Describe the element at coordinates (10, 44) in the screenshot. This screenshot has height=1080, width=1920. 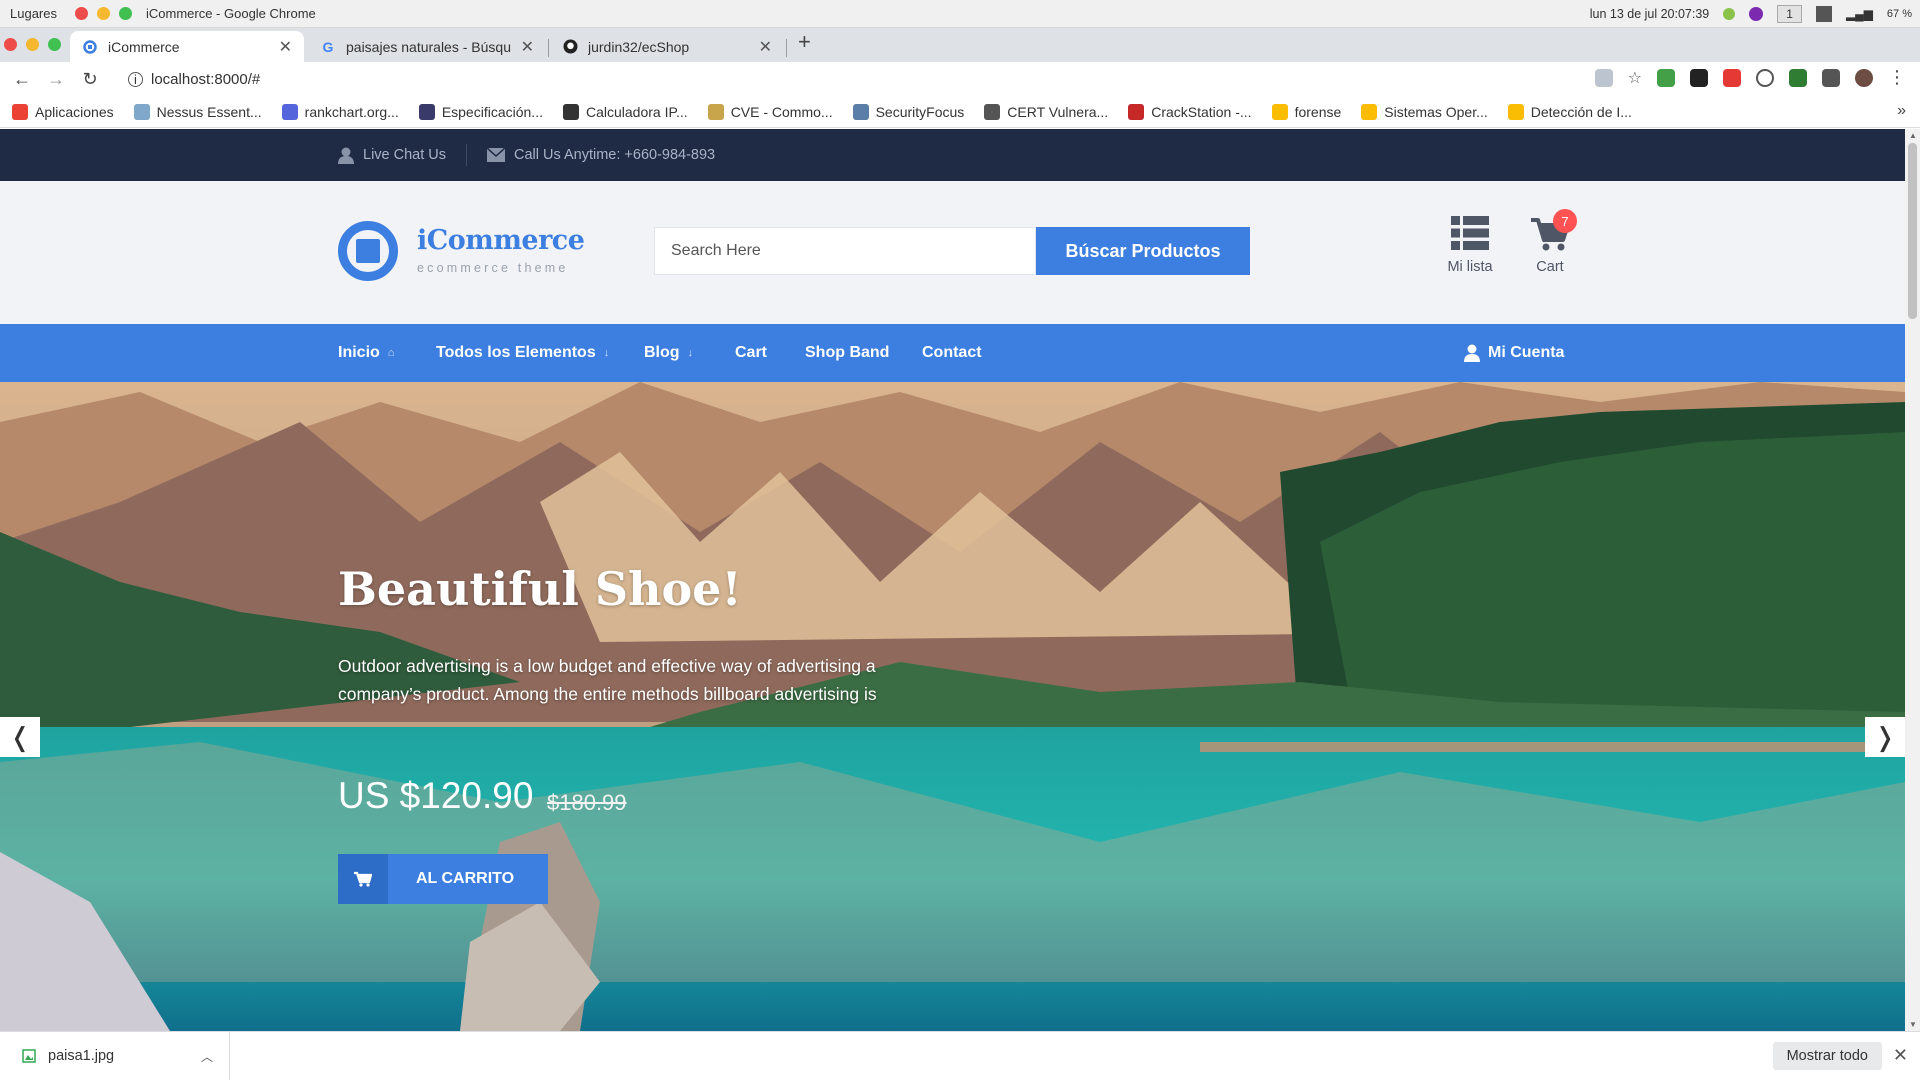
I see `close-icon` at that location.